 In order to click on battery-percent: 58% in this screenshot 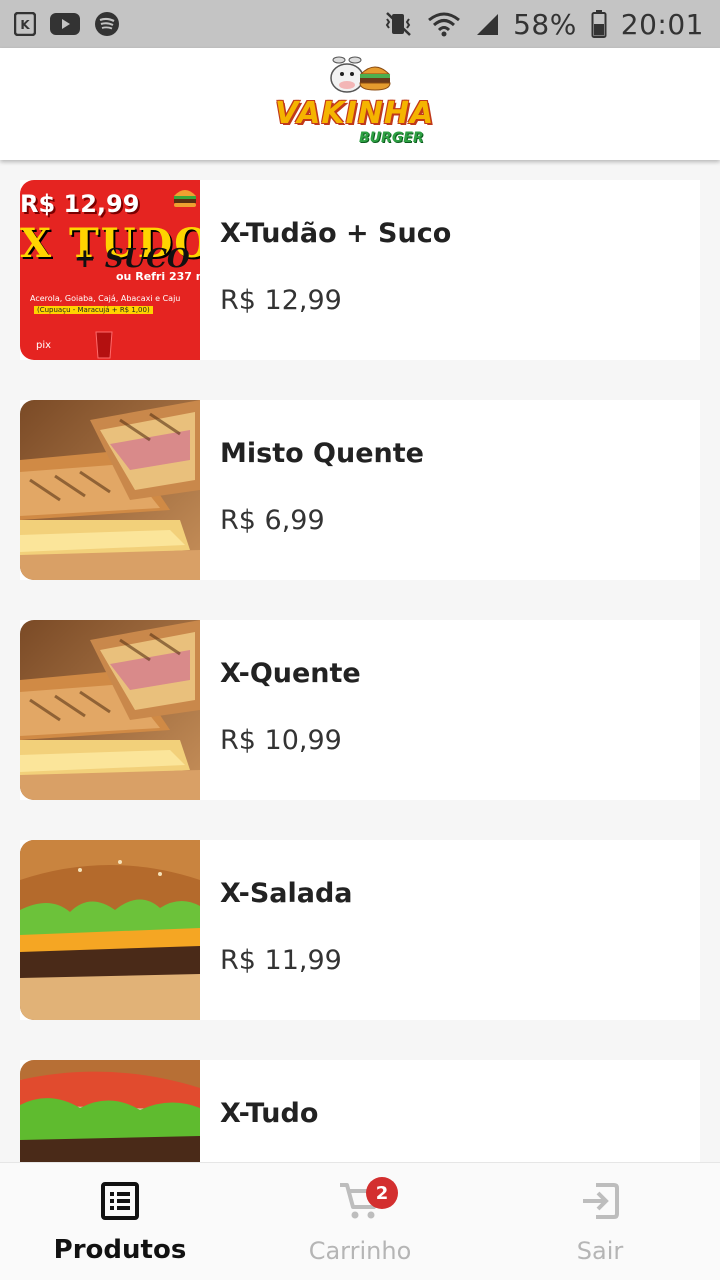, I will do `click(545, 24)`.